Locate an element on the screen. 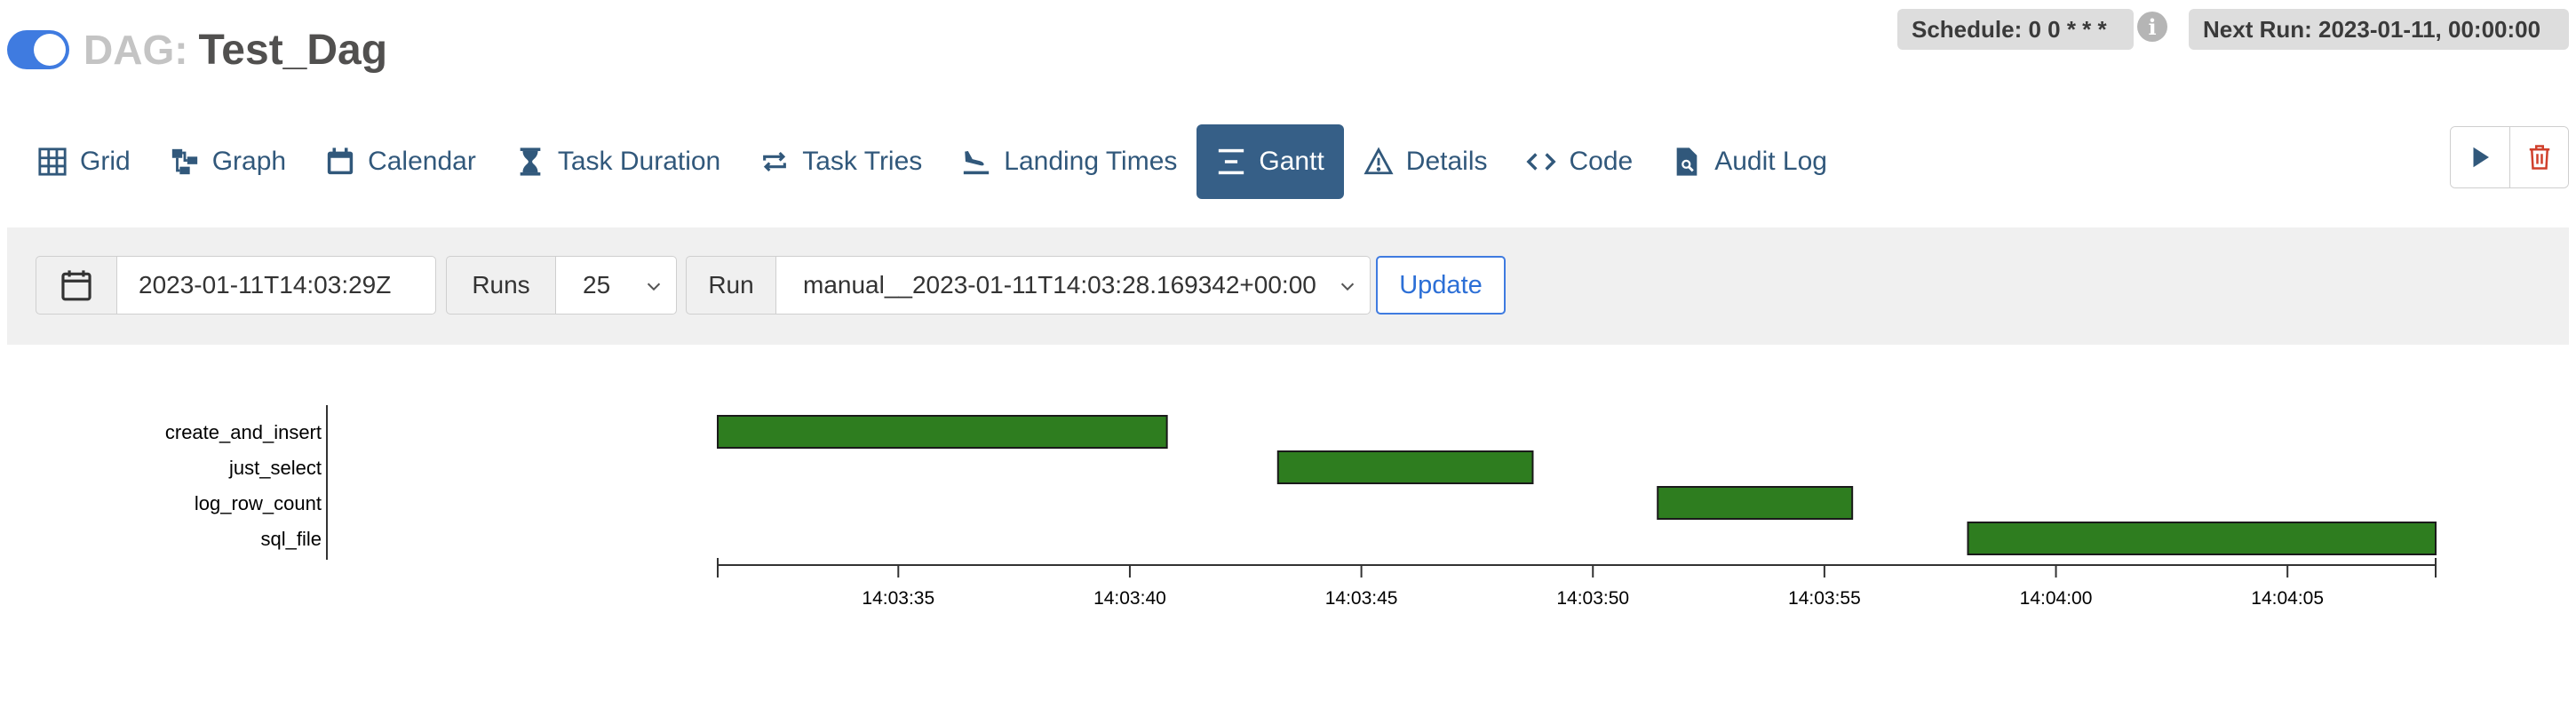  task-label: create_and_insert is located at coordinates (243, 432).